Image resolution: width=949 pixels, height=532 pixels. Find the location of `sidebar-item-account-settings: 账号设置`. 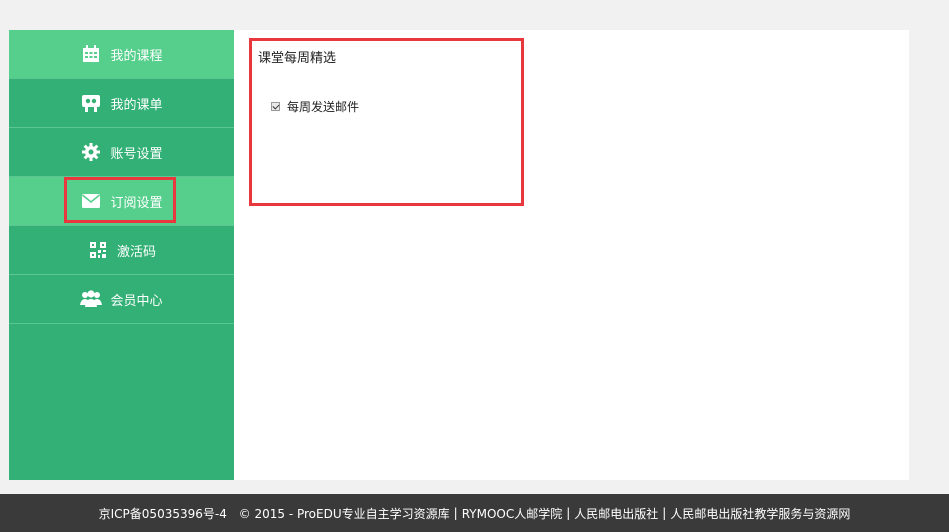

sidebar-item-account-settings: 账号设置 is located at coordinates (121, 152).